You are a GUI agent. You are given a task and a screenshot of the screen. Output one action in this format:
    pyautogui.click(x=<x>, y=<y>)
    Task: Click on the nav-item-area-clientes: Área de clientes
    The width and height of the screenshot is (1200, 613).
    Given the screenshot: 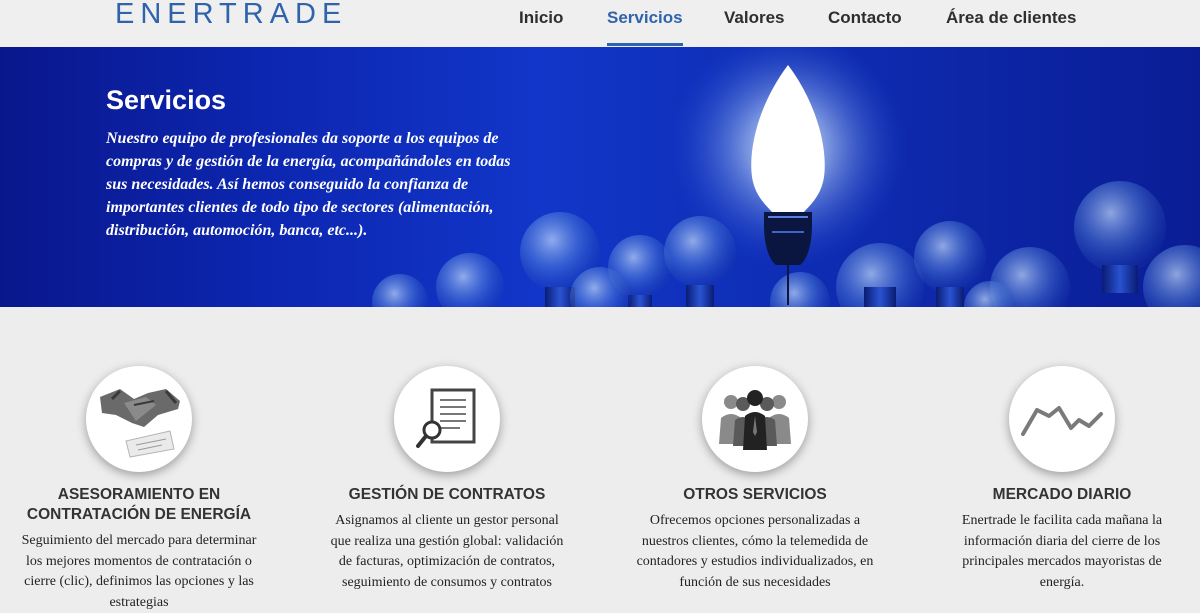 What is the action you would take?
    pyautogui.click(x=1011, y=27)
    